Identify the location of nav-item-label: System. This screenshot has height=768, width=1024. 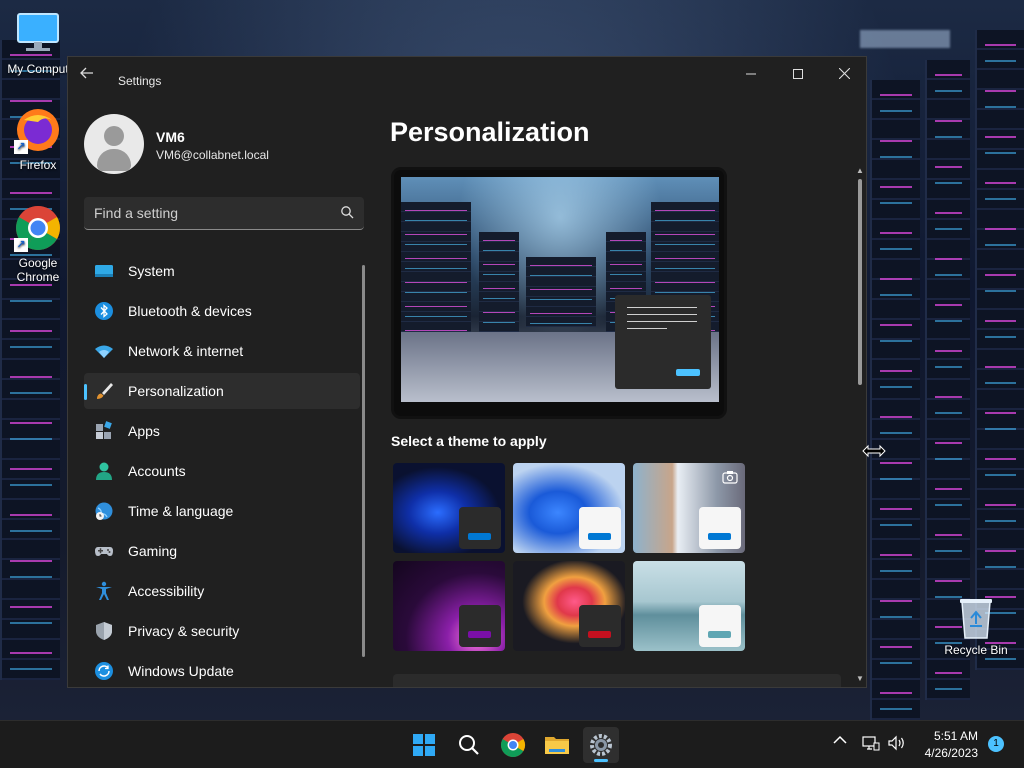
(151, 271).